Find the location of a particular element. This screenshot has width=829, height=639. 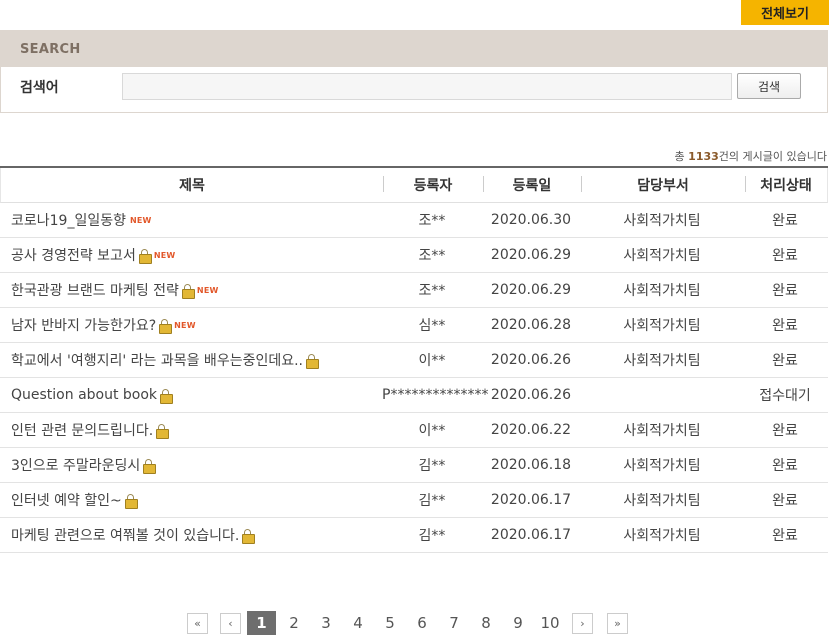

search-row: 검색어 검색 is located at coordinates (414, 90).